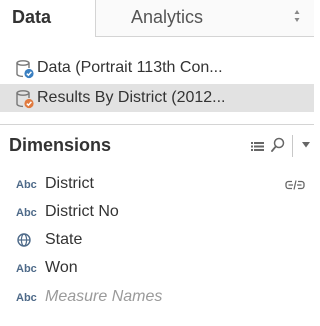  I want to click on header-divider, so click(292, 146).